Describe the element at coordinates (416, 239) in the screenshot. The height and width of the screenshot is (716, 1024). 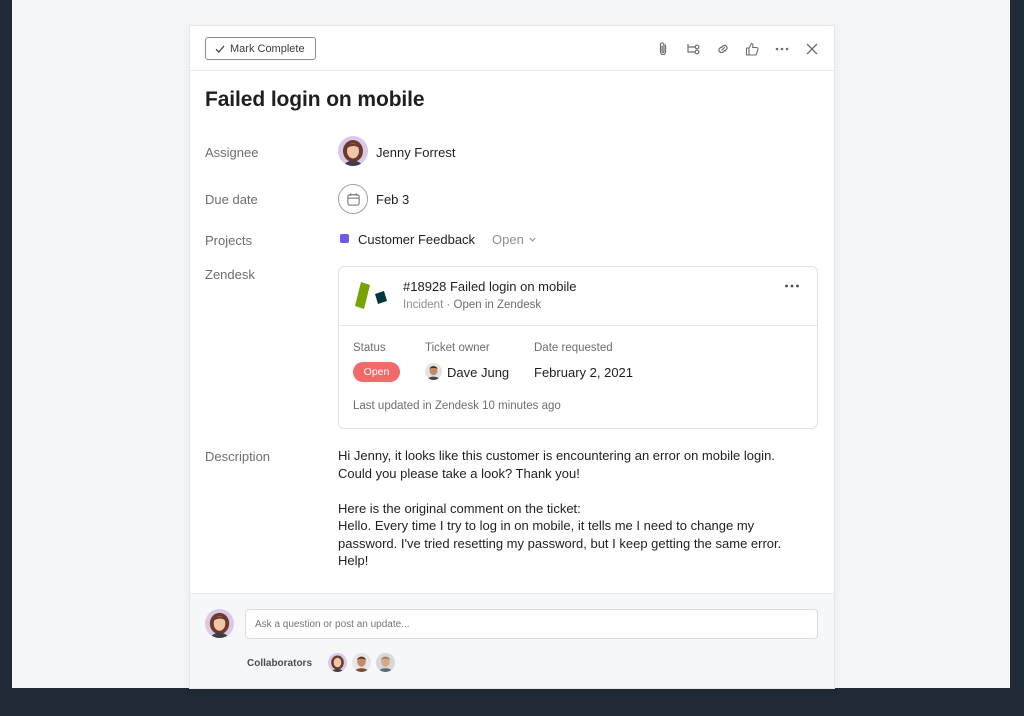
I see `project-name: Customer Feedback` at that location.